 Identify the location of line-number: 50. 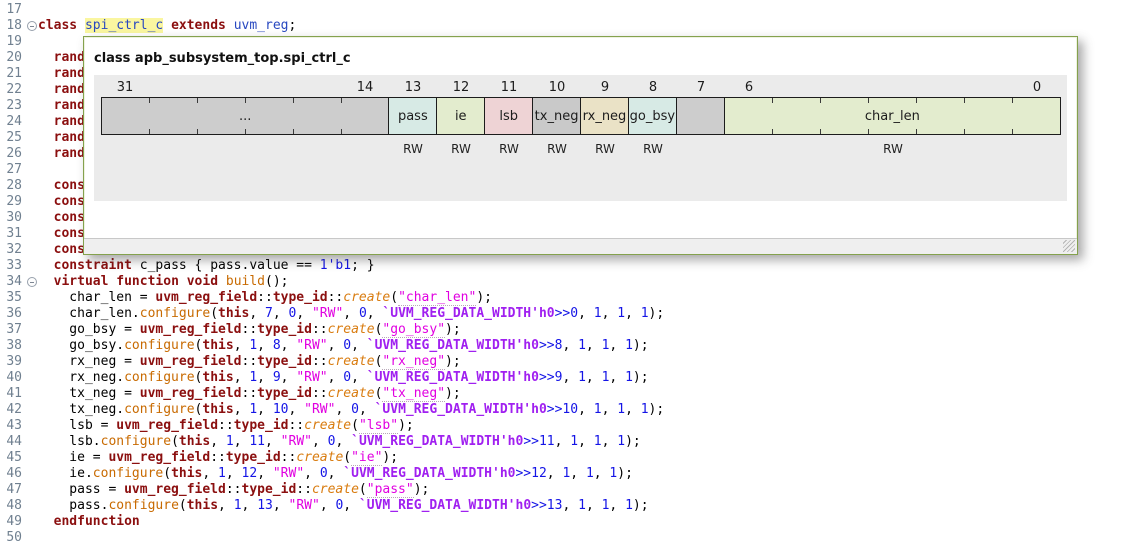
(14, 537).